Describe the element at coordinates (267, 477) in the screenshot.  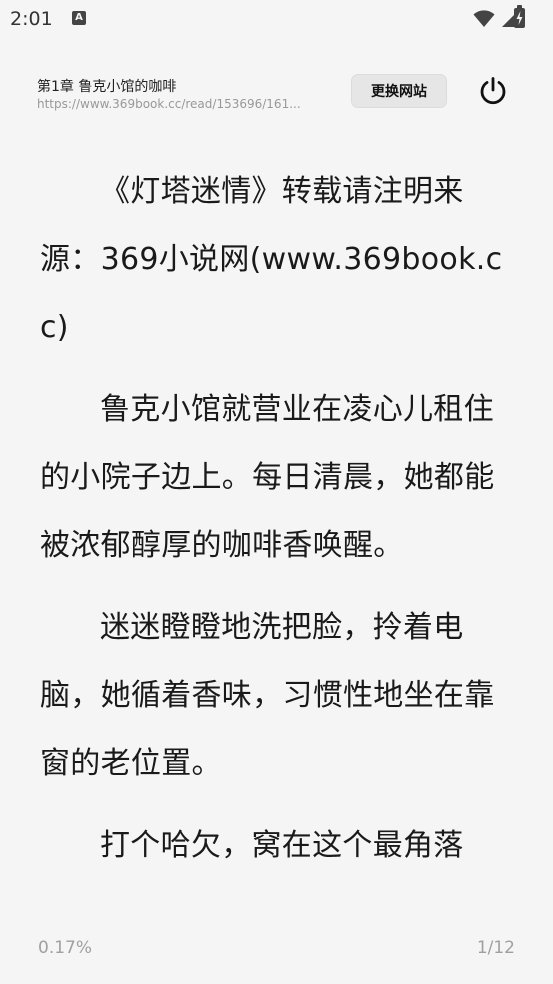
I see `paragraph: 鲁克小馆就营业在凌心儿租住的小院子边上。每日清晨，她都能被浓郁醇厚的咖啡香唤醒。` at that location.